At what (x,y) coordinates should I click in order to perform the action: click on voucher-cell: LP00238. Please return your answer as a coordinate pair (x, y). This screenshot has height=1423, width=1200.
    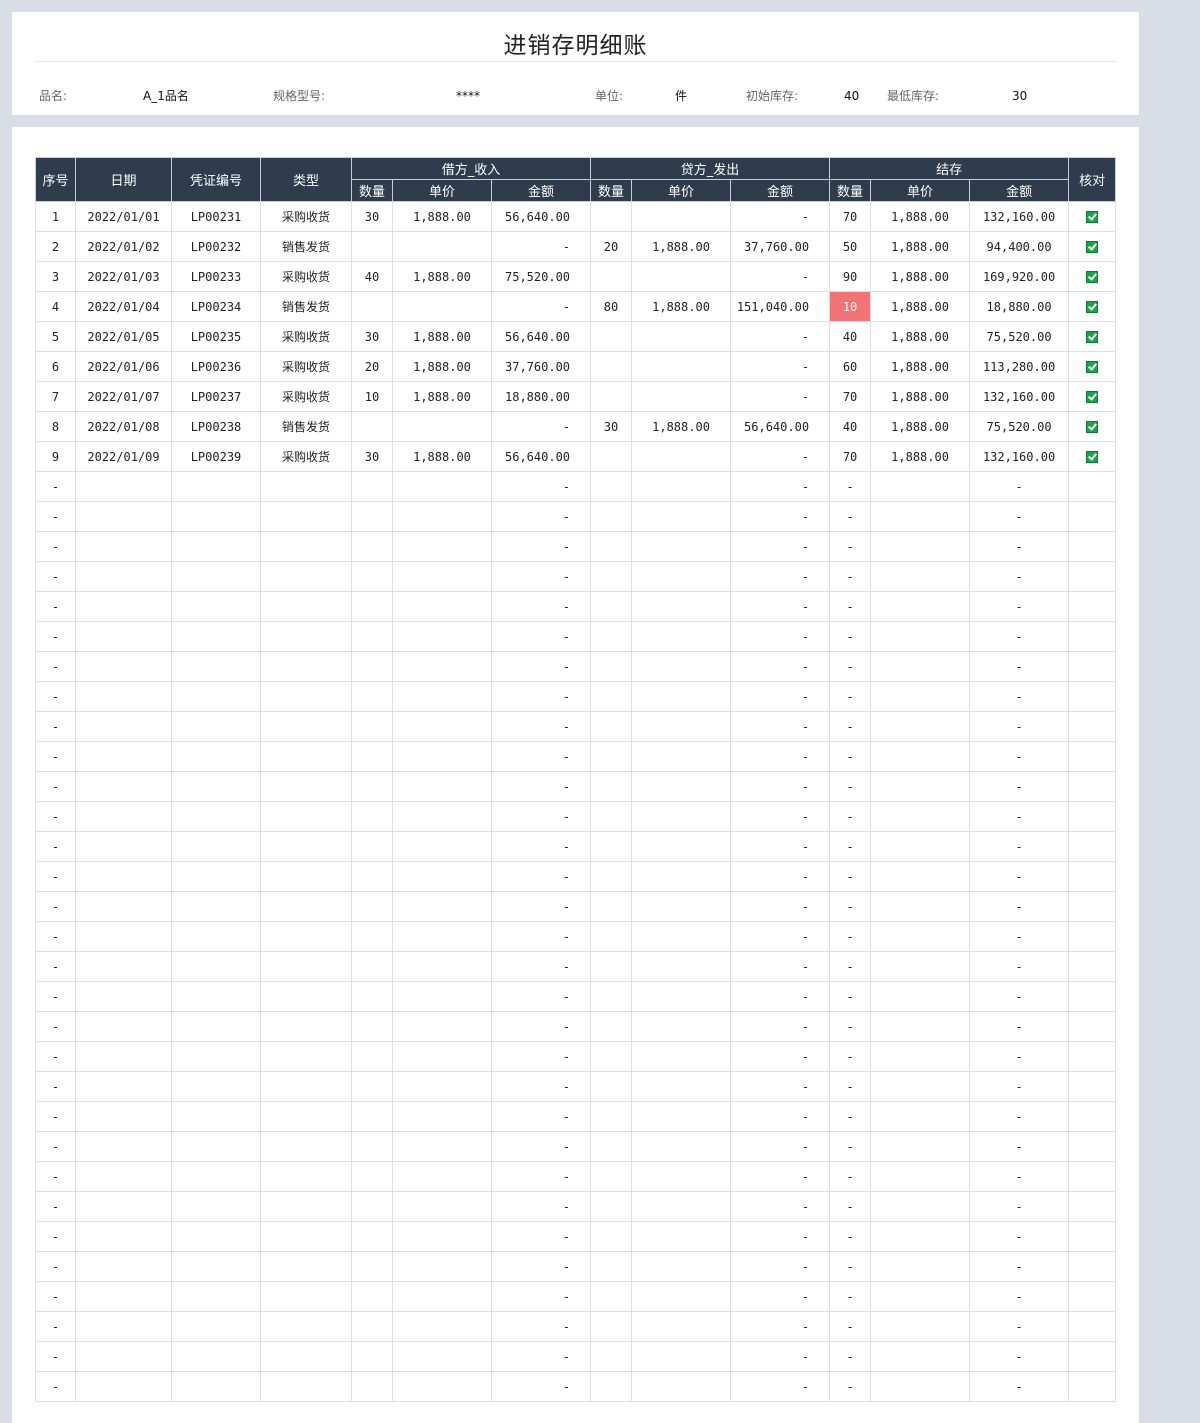
    Looking at the image, I should click on (216, 426).